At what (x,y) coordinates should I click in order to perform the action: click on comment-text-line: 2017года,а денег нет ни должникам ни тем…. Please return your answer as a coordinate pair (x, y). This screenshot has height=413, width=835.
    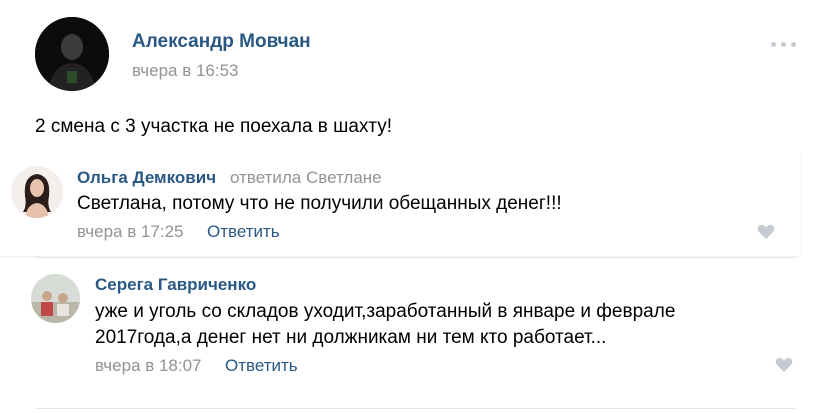
    Looking at the image, I should click on (351, 337).